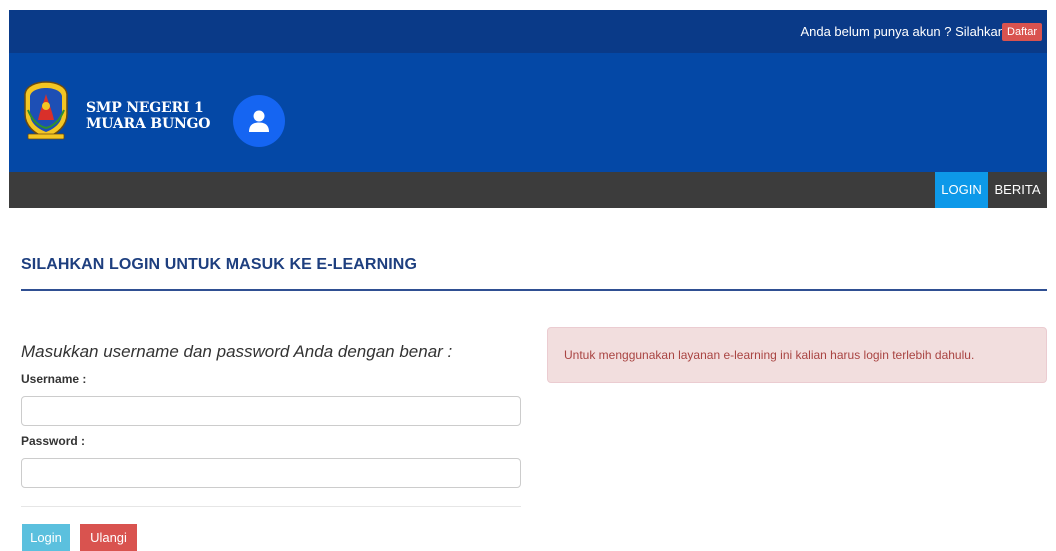 The width and height of the screenshot is (1056, 551). Describe the element at coordinates (53, 441) in the screenshot. I see `password-label: Password :` at that location.